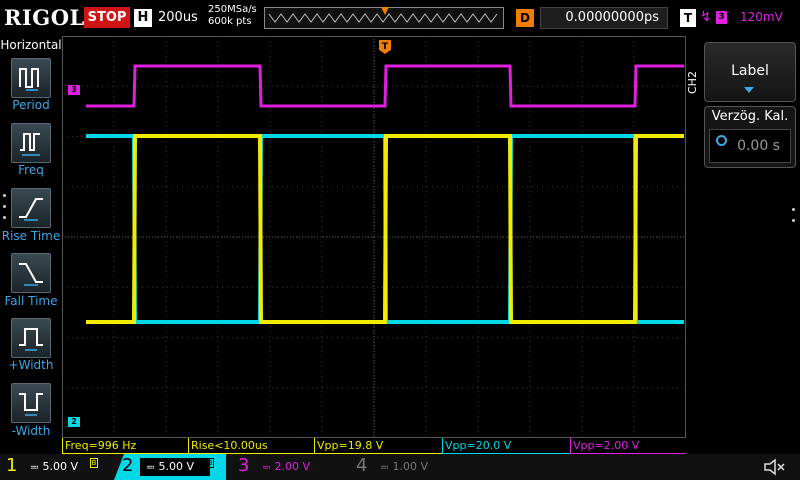  I want to click on trigger-badge: T, so click(688, 18).